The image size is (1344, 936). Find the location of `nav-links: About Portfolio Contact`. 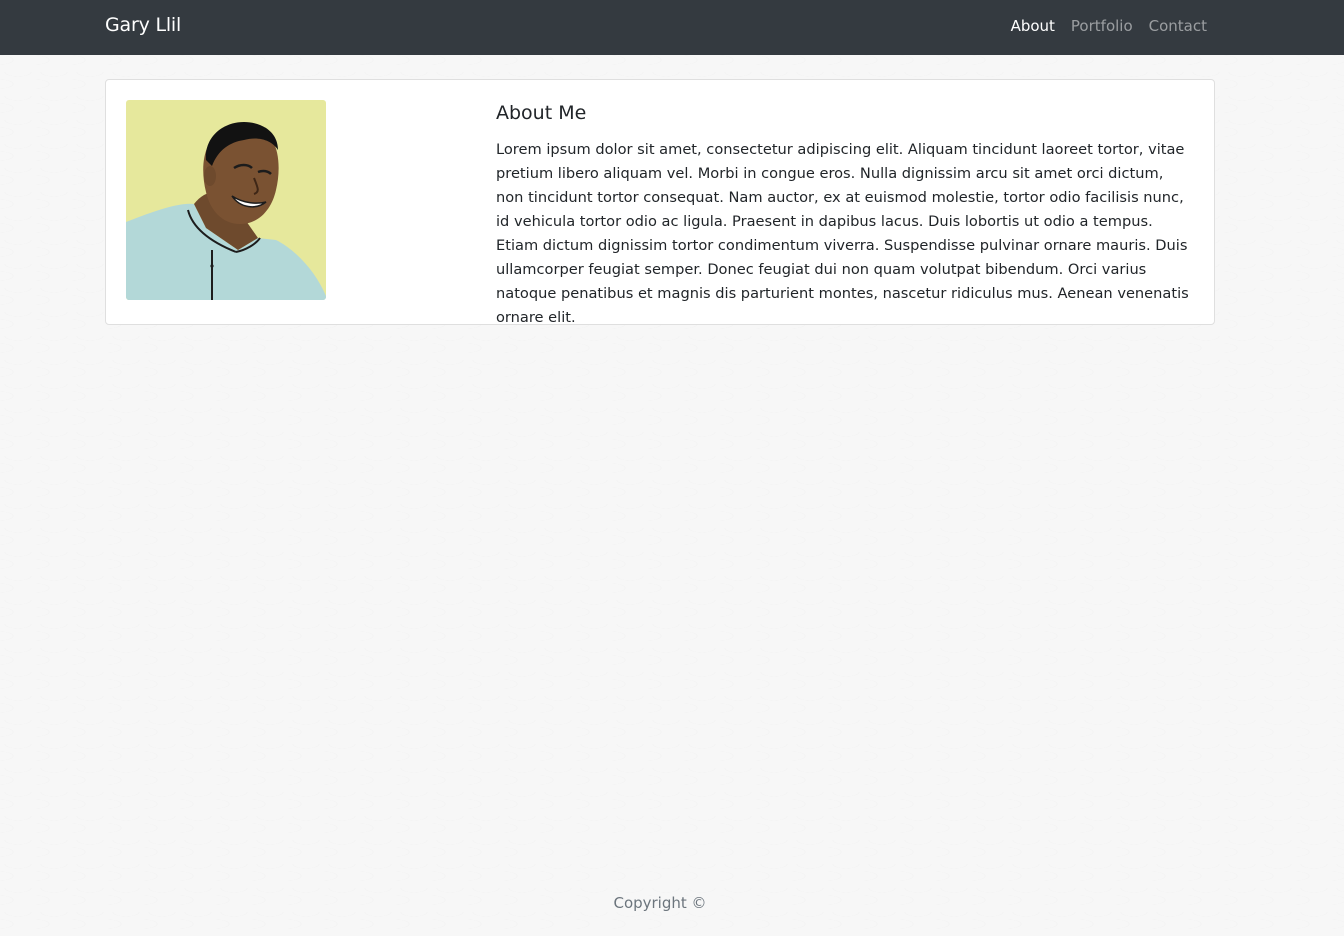

nav-links: About Portfolio Contact is located at coordinates (1109, 26).